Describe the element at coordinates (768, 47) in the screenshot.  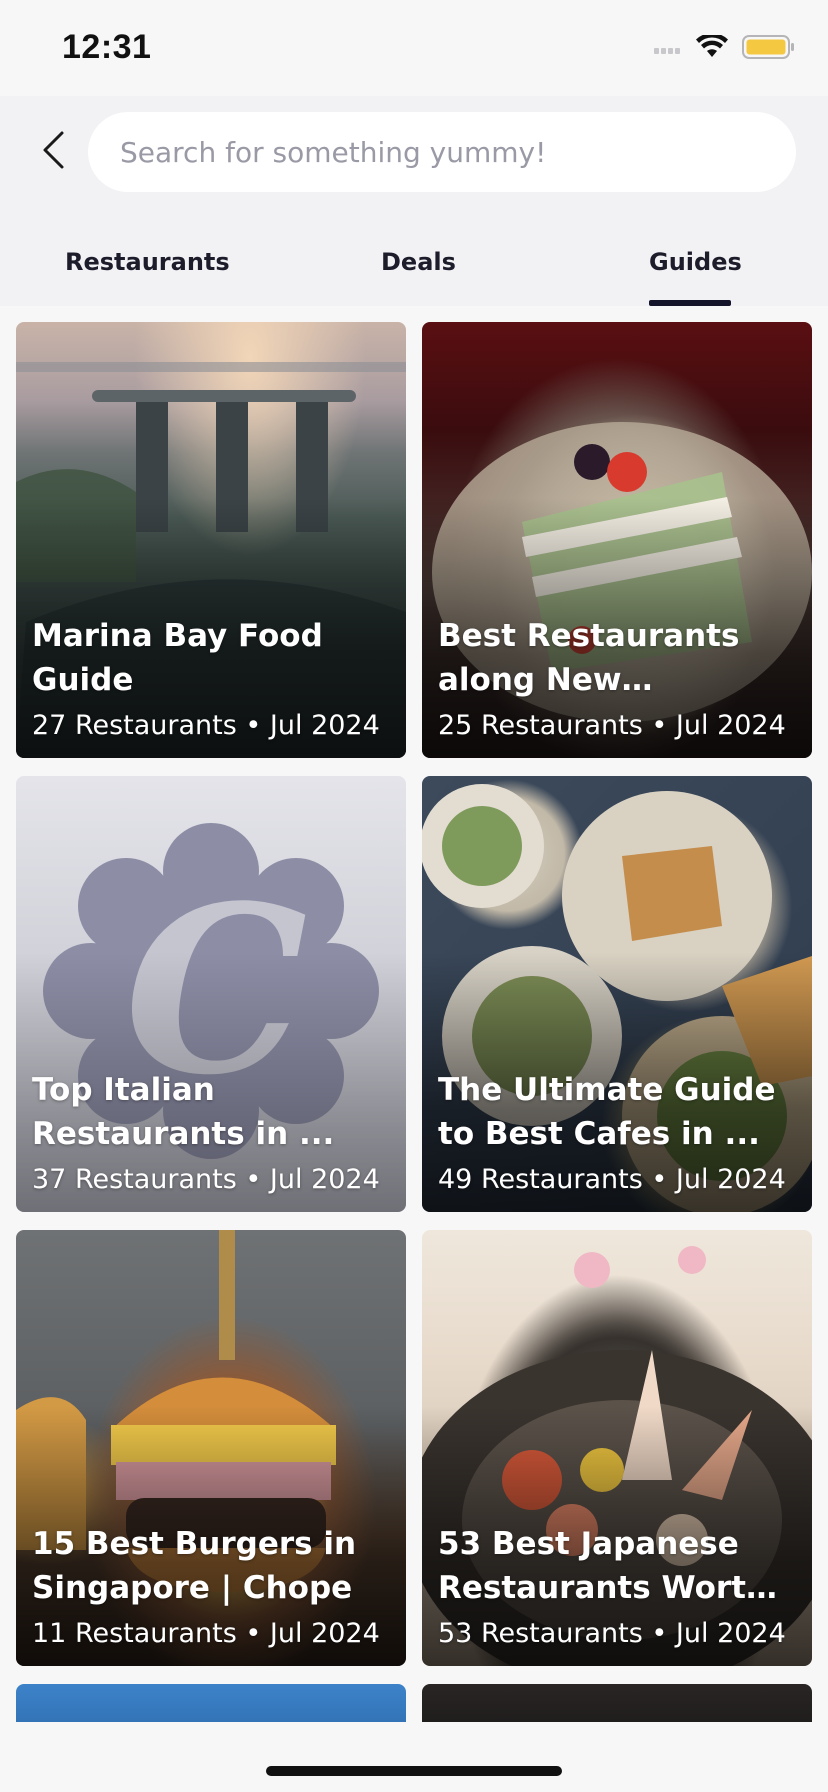
I see `battery-icon` at that location.